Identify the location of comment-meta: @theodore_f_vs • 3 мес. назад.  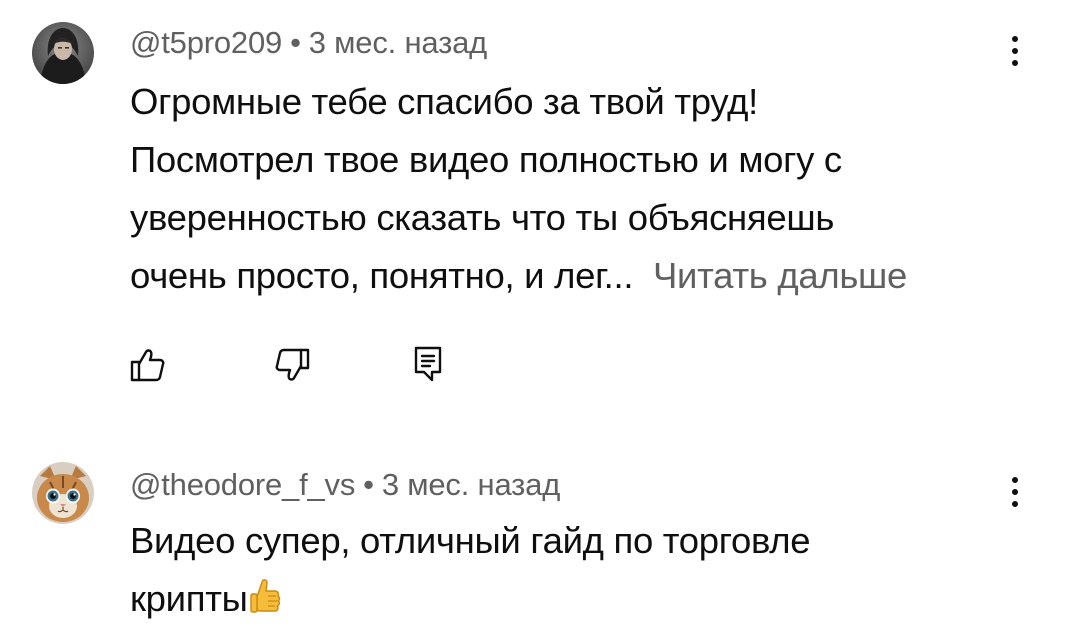
(345, 485).